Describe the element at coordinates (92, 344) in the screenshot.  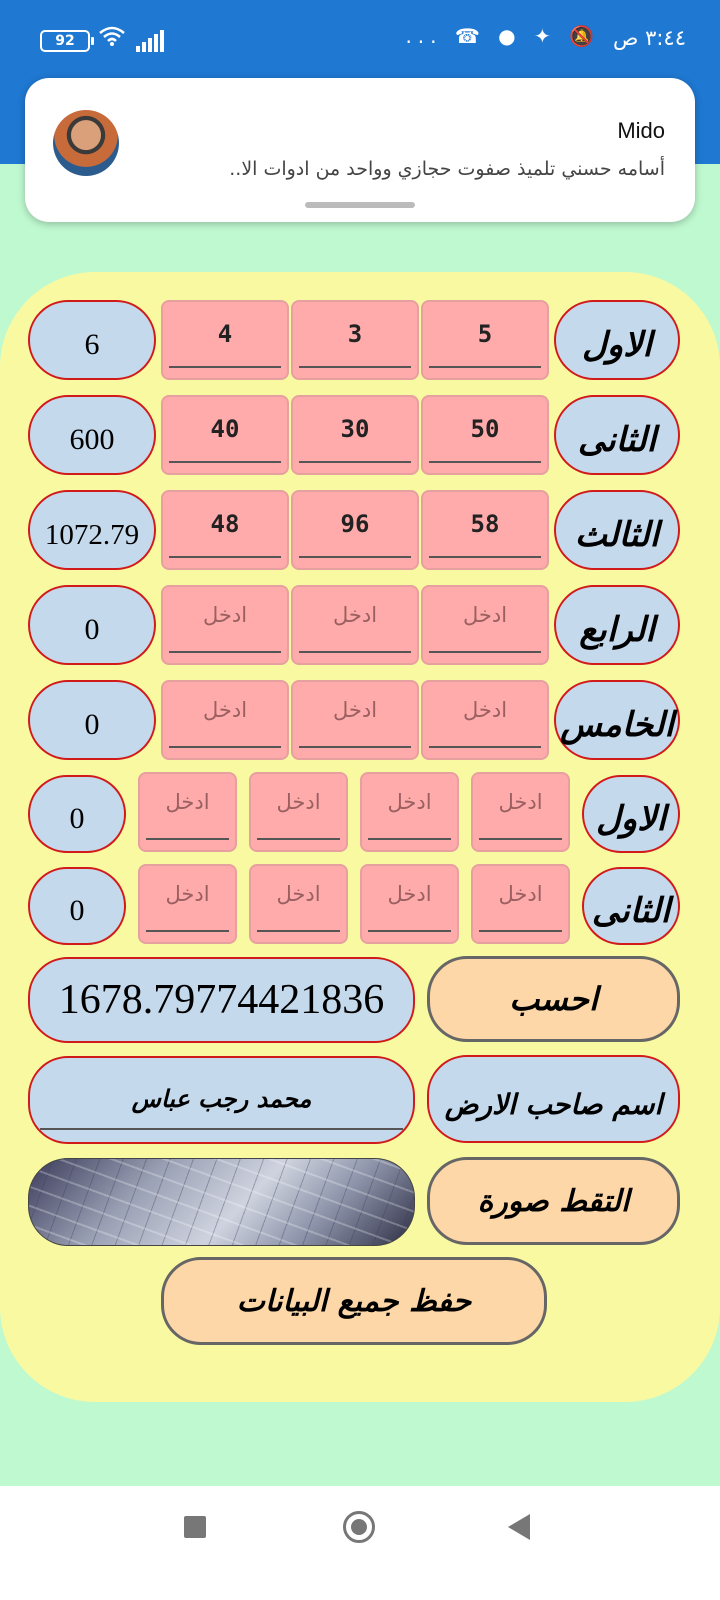
I see `row-result-value: 6` at that location.